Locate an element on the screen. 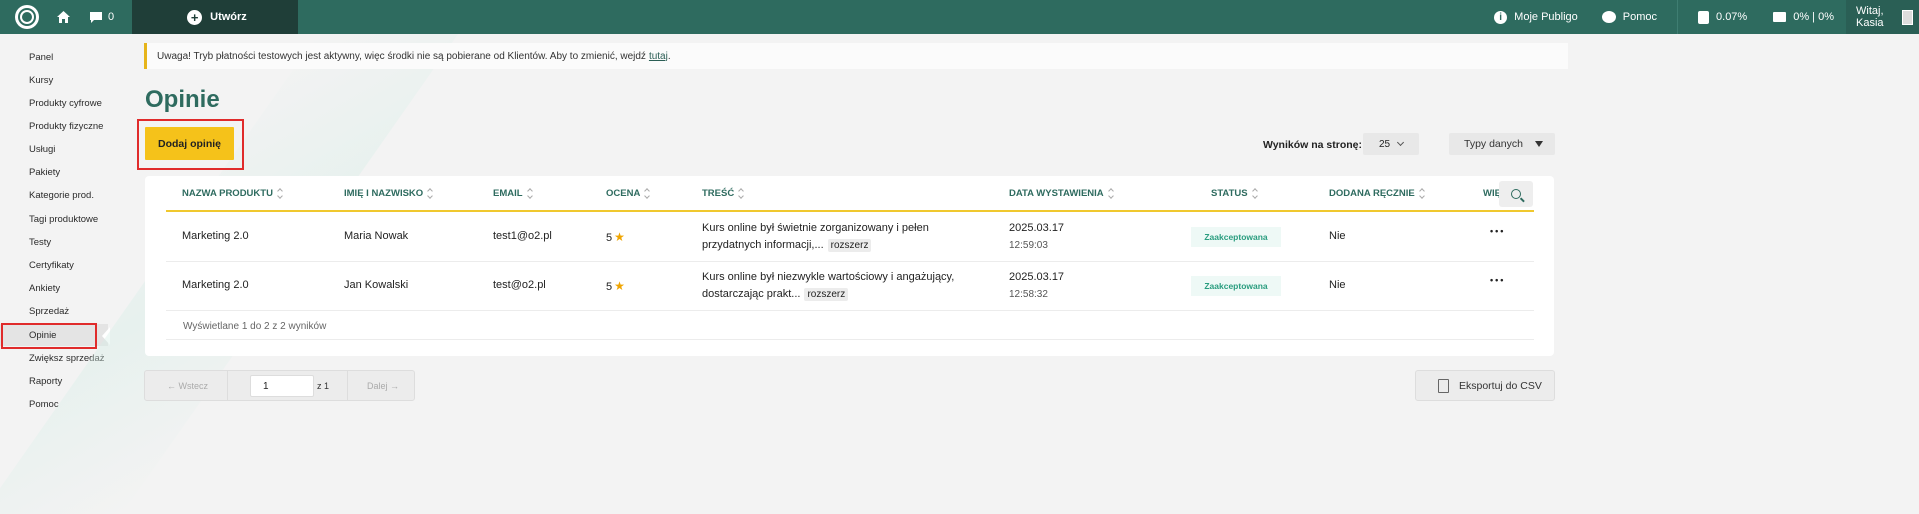  column-header: DODANA RĘCZNIE is located at coordinates (1377, 193).